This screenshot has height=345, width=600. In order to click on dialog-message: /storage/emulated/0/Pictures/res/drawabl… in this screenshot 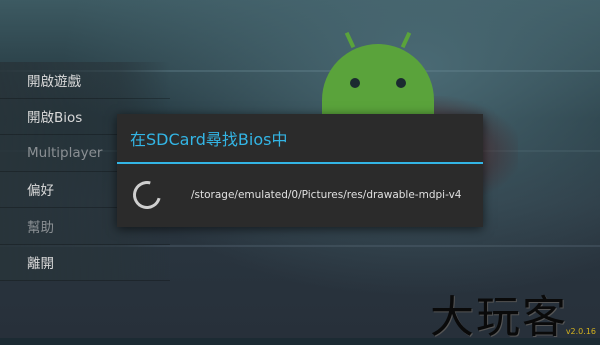, I will do `click(326, 195)`.